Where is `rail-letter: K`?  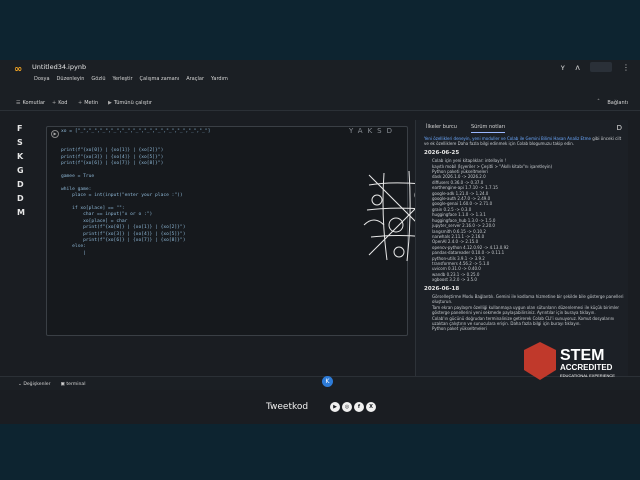 rail-letter: K is located at coordinates (20, 156).